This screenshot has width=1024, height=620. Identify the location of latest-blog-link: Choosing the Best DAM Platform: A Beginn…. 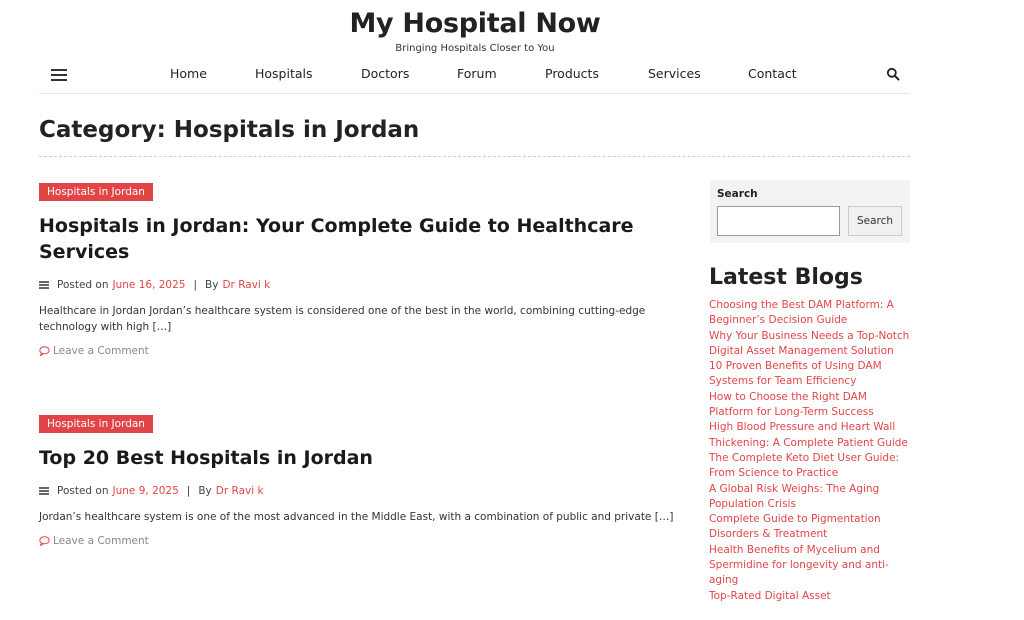
(811, 313).